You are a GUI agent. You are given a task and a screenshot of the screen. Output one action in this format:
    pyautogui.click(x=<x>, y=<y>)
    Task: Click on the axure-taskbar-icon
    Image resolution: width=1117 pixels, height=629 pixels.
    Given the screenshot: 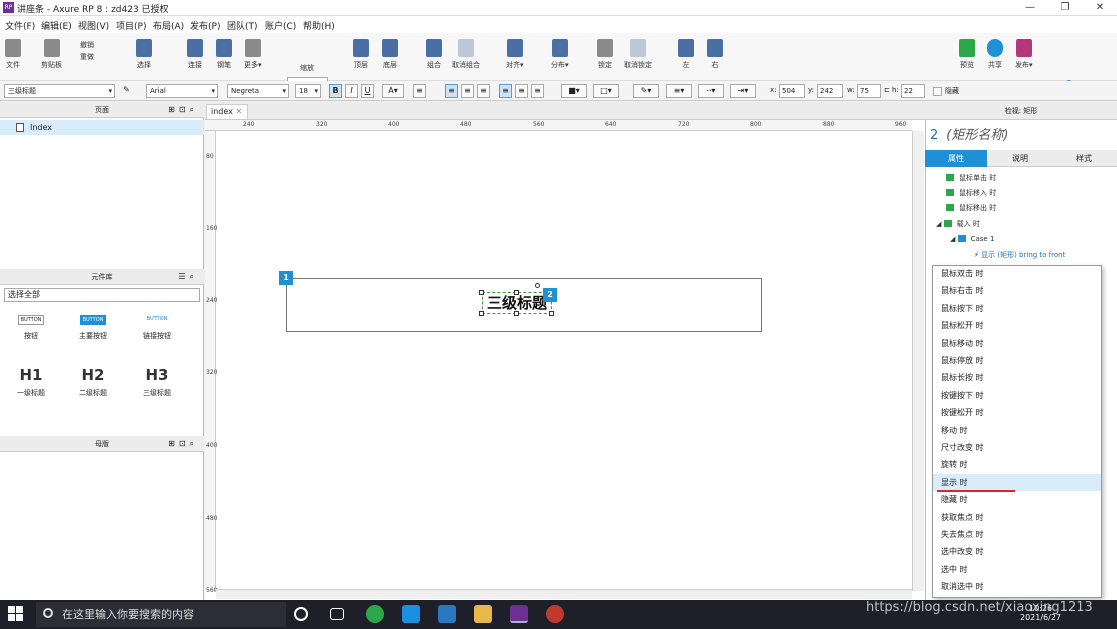 What is the action you would take?
    pyautogui.click(x=519, y=614)
    